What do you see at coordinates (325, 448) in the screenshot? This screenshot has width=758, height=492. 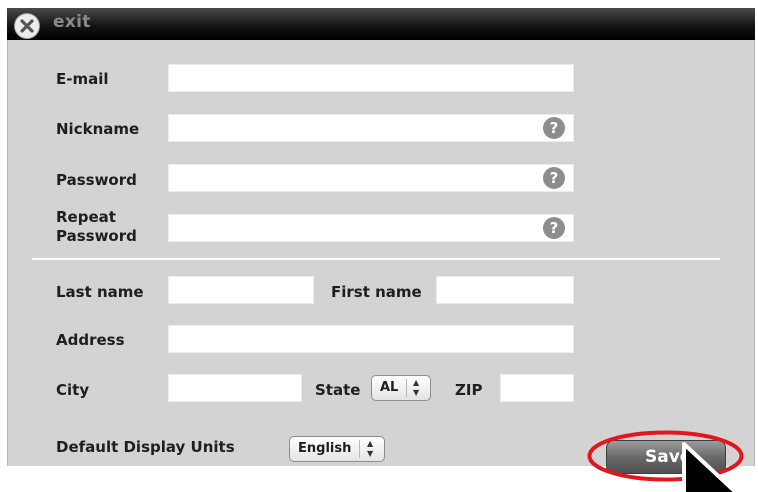 I see `display-units-select-value: English` at bounding box center [325, 448].